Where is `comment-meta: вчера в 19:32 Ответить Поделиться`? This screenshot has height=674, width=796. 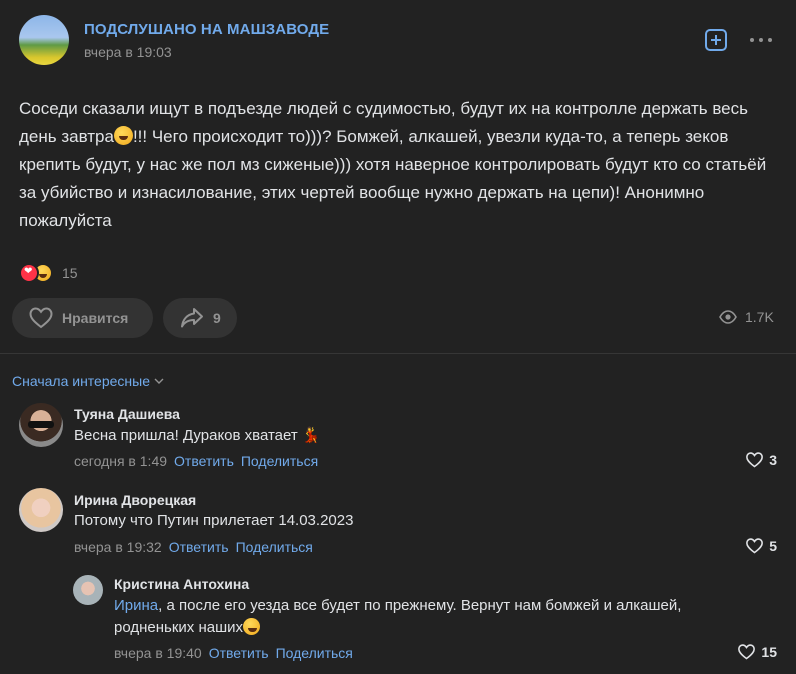
comment-meta: вчера в 19:32 Ответить Поделиться is located at coordinates (193, 547).